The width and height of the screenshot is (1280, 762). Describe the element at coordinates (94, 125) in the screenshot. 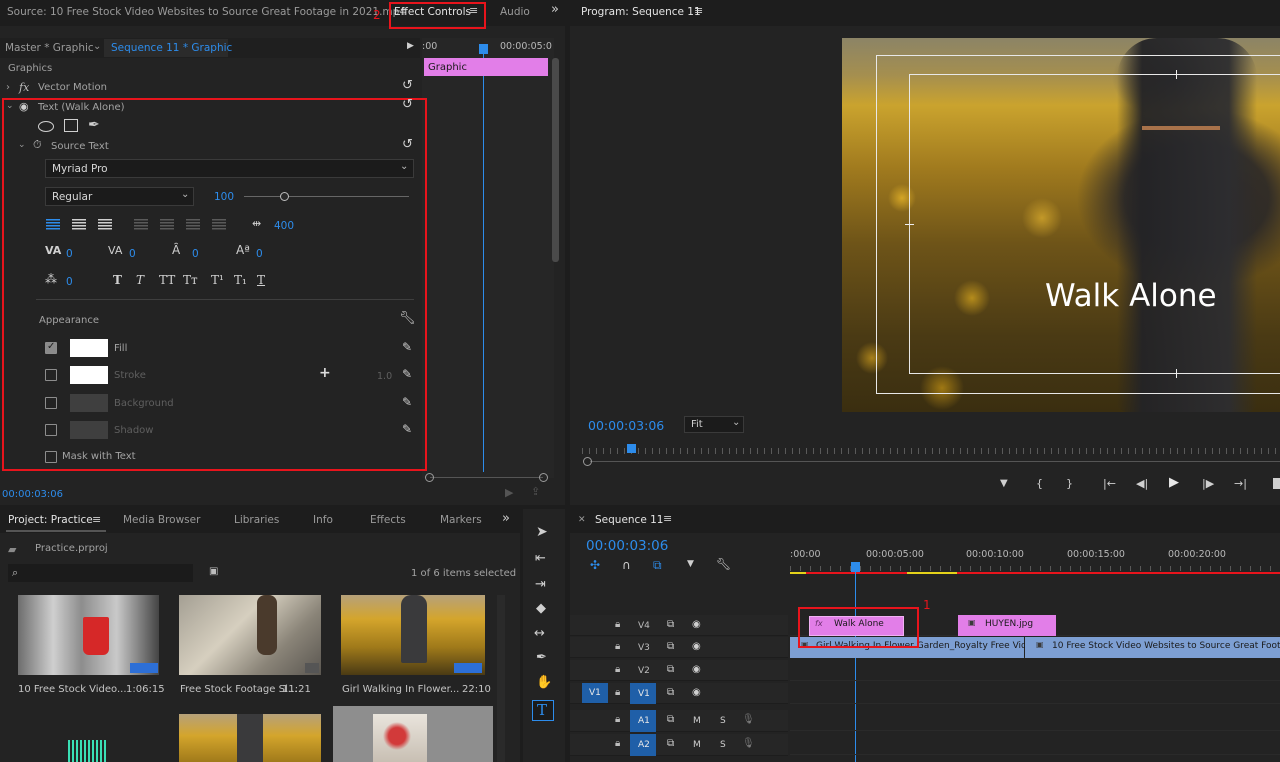

I see `pen-mask-icon: ✒` at that location.